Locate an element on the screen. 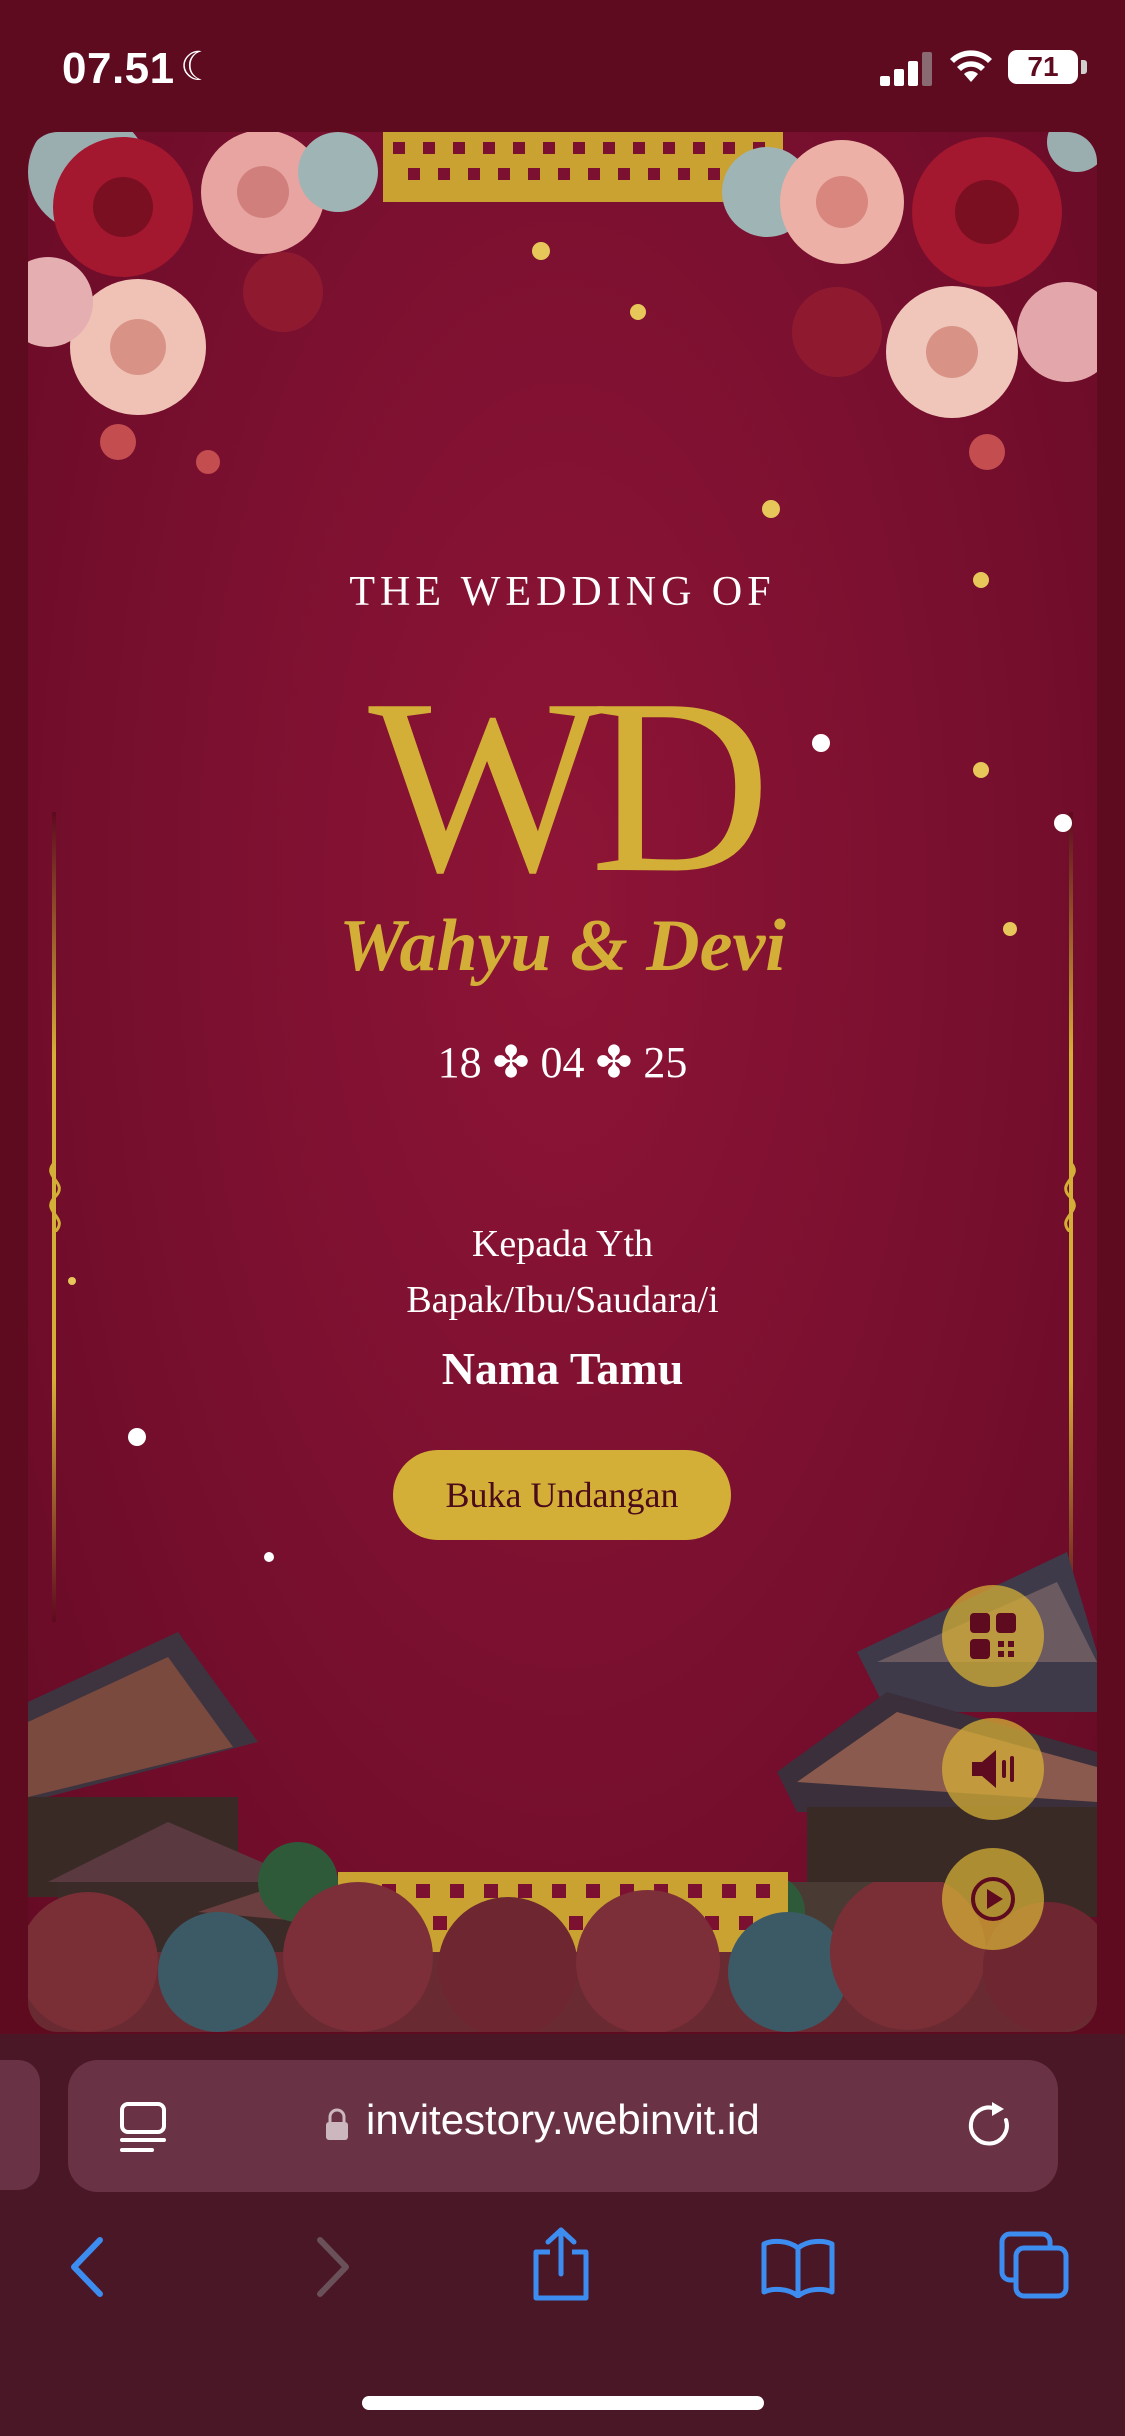 This screenshot has width=1125, height=2436. speaker-icon is located at coordinates (993, 1769).